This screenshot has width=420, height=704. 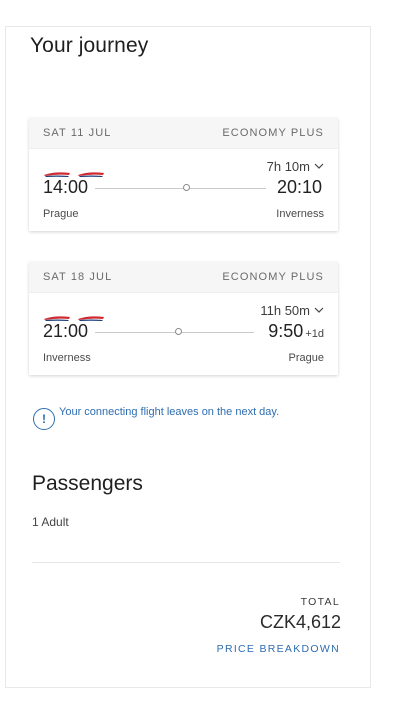 What do you see at coordinates (300, 214) in the screenshot?
I see `arrival-city: Inverness` at bounding box center [300, 214].